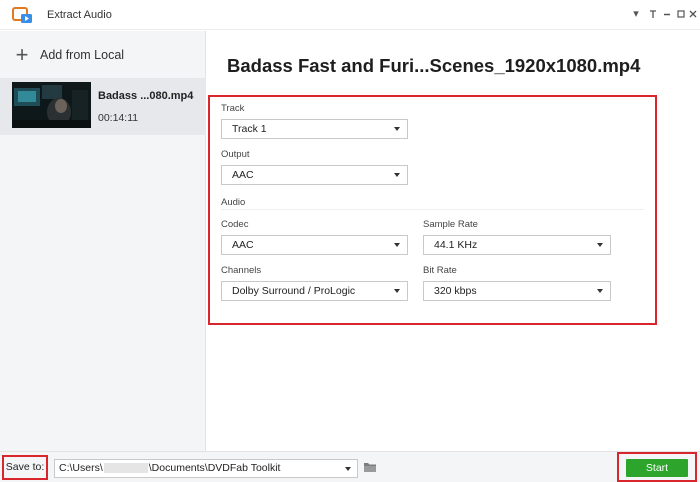 This screenshot has width=700, height=482. What do you see at coordinates (233, 108) in the screenshot?
I see `track-label: Track` at bounding box center [233, 108].